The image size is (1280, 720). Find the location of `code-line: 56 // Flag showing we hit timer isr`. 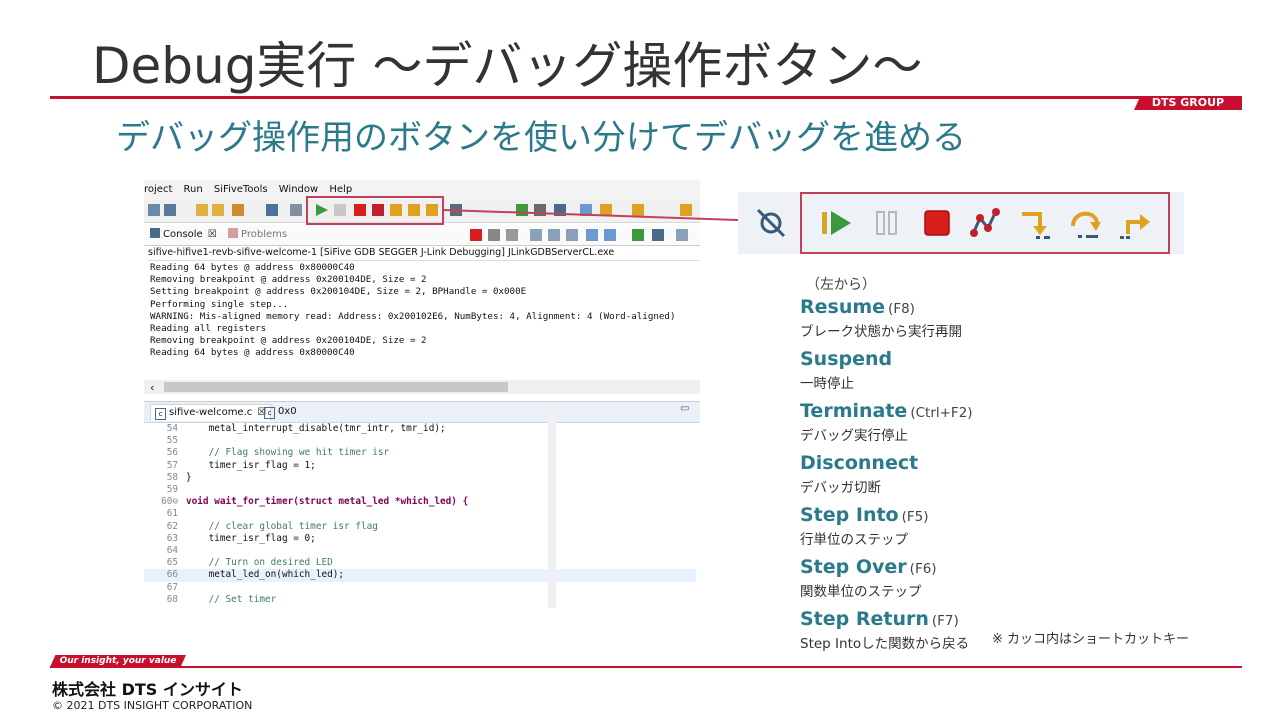

code-line: 56 // Flag showing we hit timer isr is located at coordinates (420, 453).